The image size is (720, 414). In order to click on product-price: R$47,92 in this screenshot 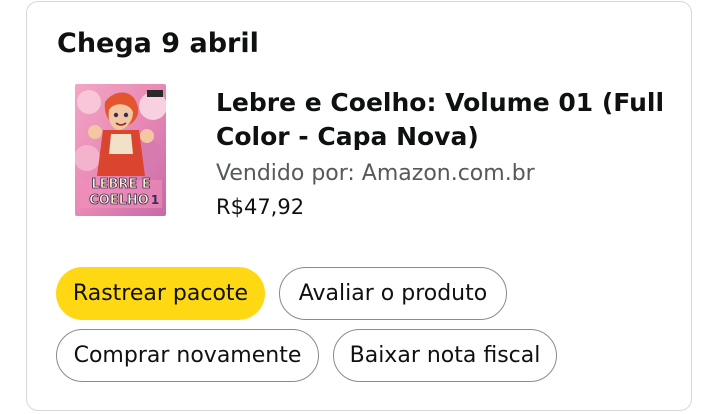, I will do `click(260, 207)`.